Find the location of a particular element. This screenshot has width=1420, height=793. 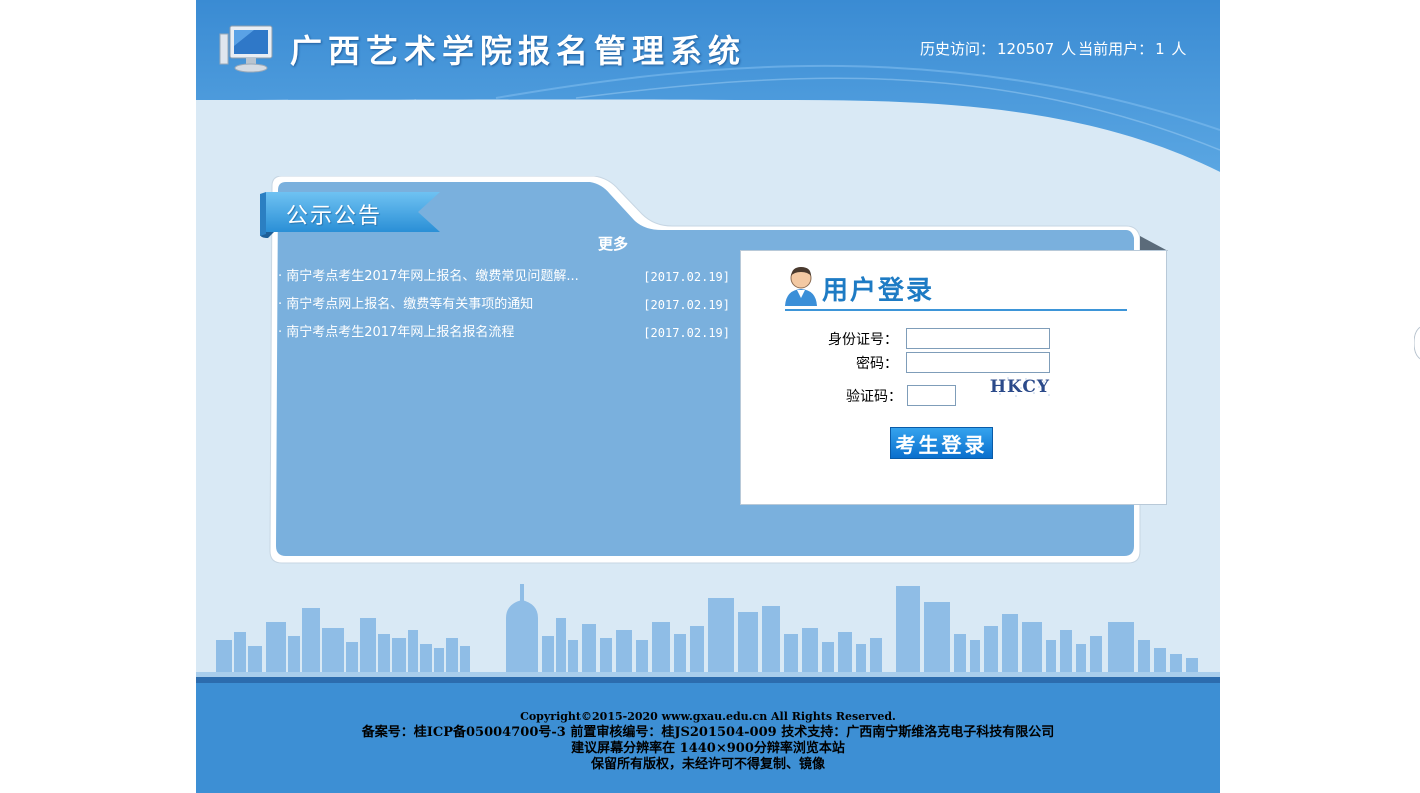

captcha-input is located at coordinates (931, 395).